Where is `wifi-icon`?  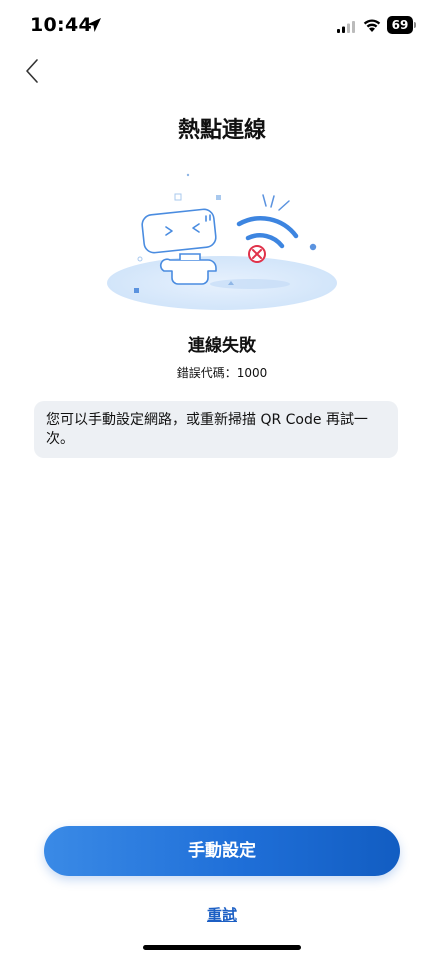
wifi-icon is located at coordinates (372, 25).